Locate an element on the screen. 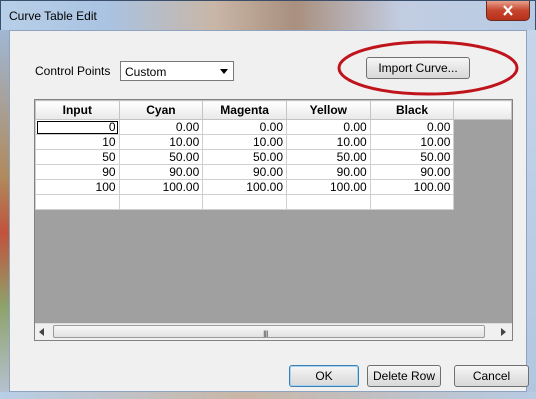 This screenshot has width=536, height=399. table-cell-yellow: 90.00 is located at coordinates (328, 172).